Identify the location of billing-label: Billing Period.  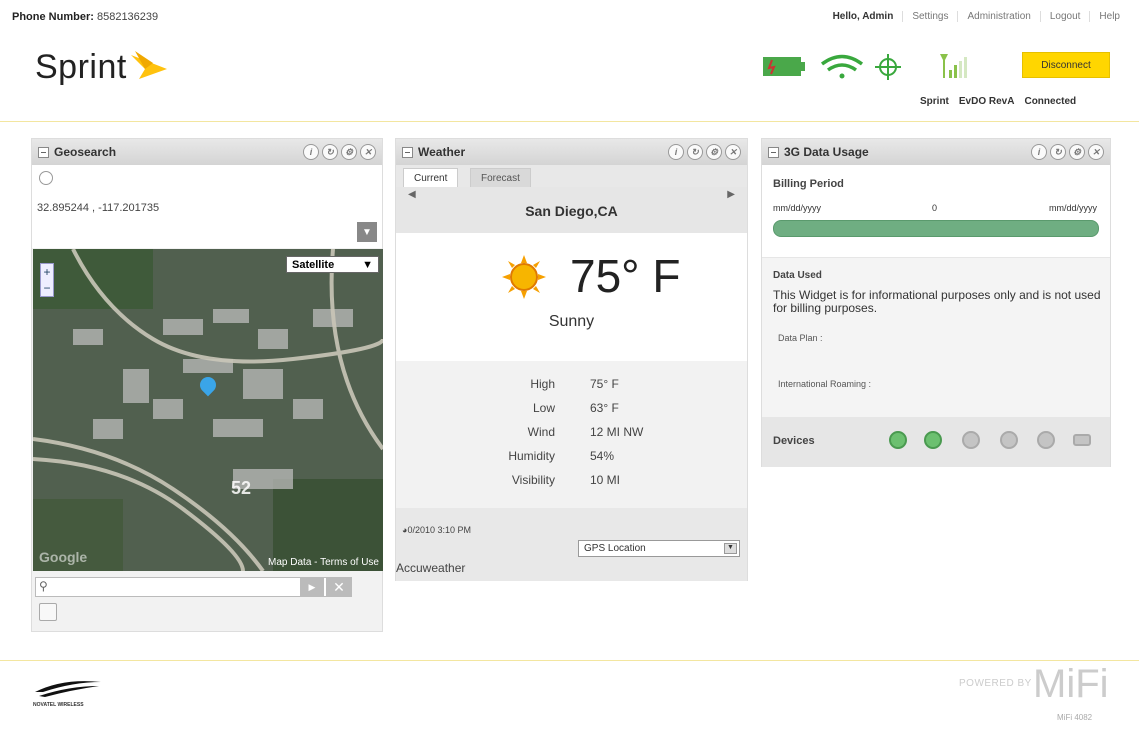
(808, 184).